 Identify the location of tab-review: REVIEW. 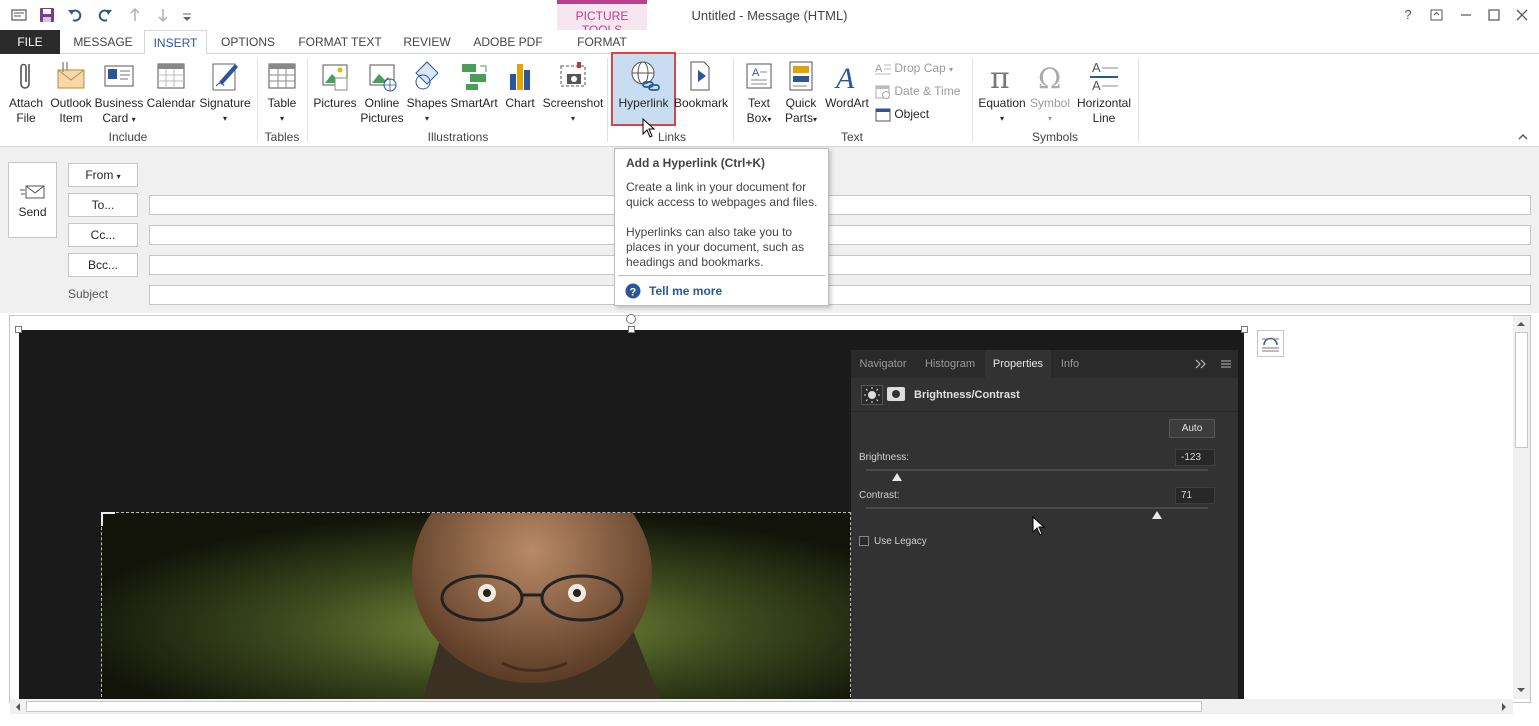
(427, 42).